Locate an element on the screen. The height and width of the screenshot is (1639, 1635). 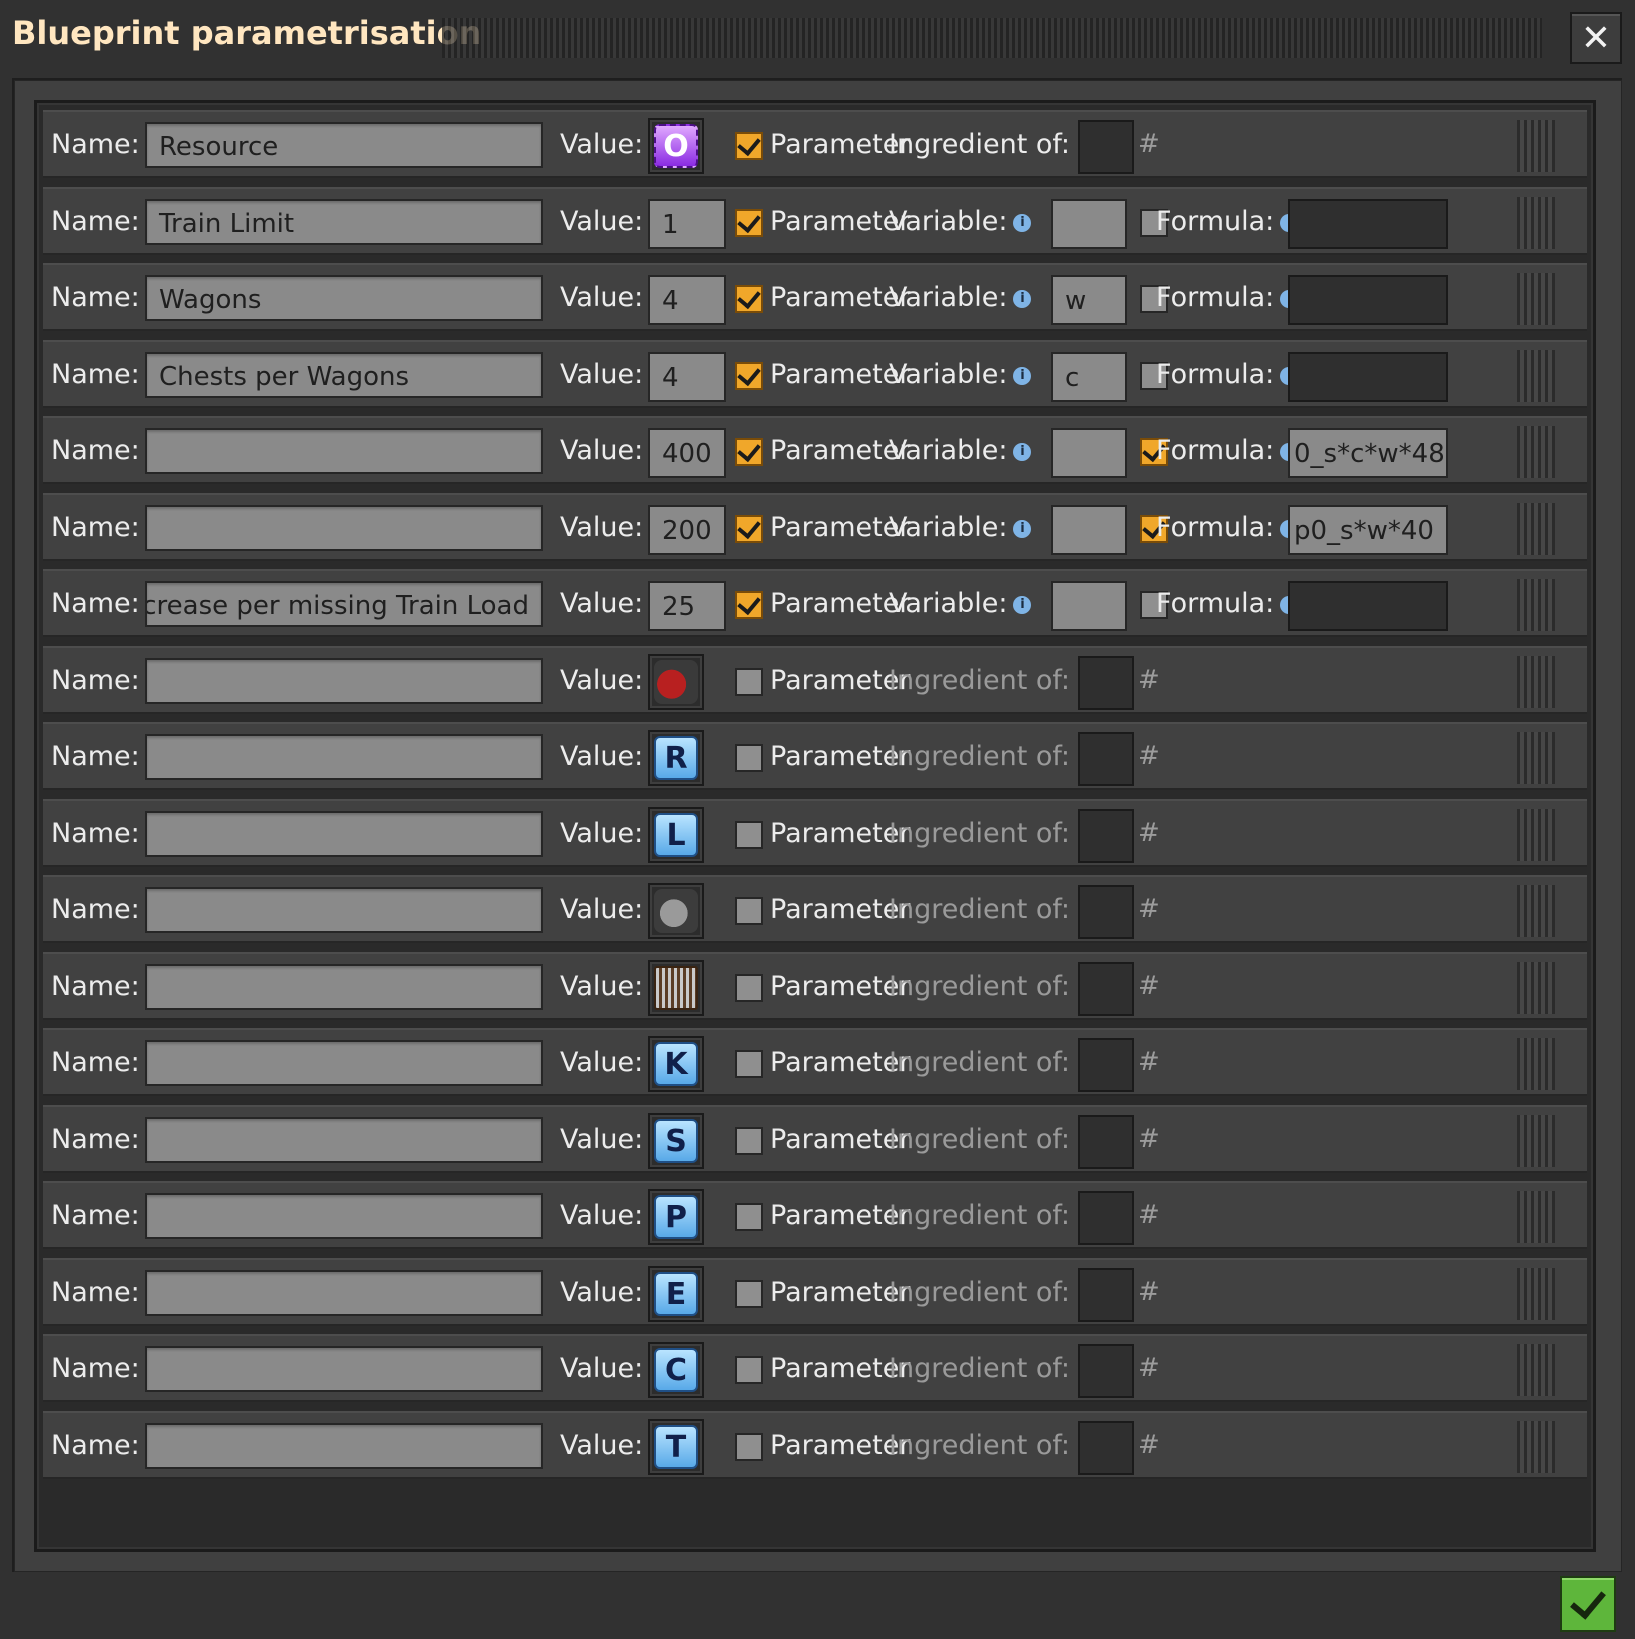
value-slot: C is located at coordinates (676, 1370).